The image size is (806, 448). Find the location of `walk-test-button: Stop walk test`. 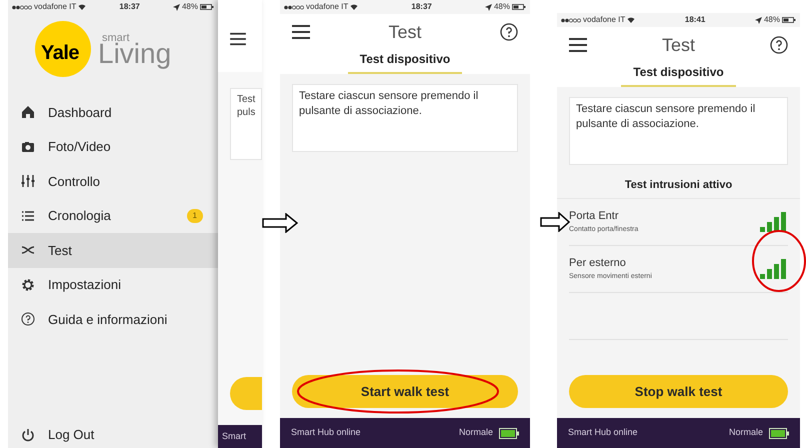

walk-test-button: Stop walk test is located at coordinates (678, 391).